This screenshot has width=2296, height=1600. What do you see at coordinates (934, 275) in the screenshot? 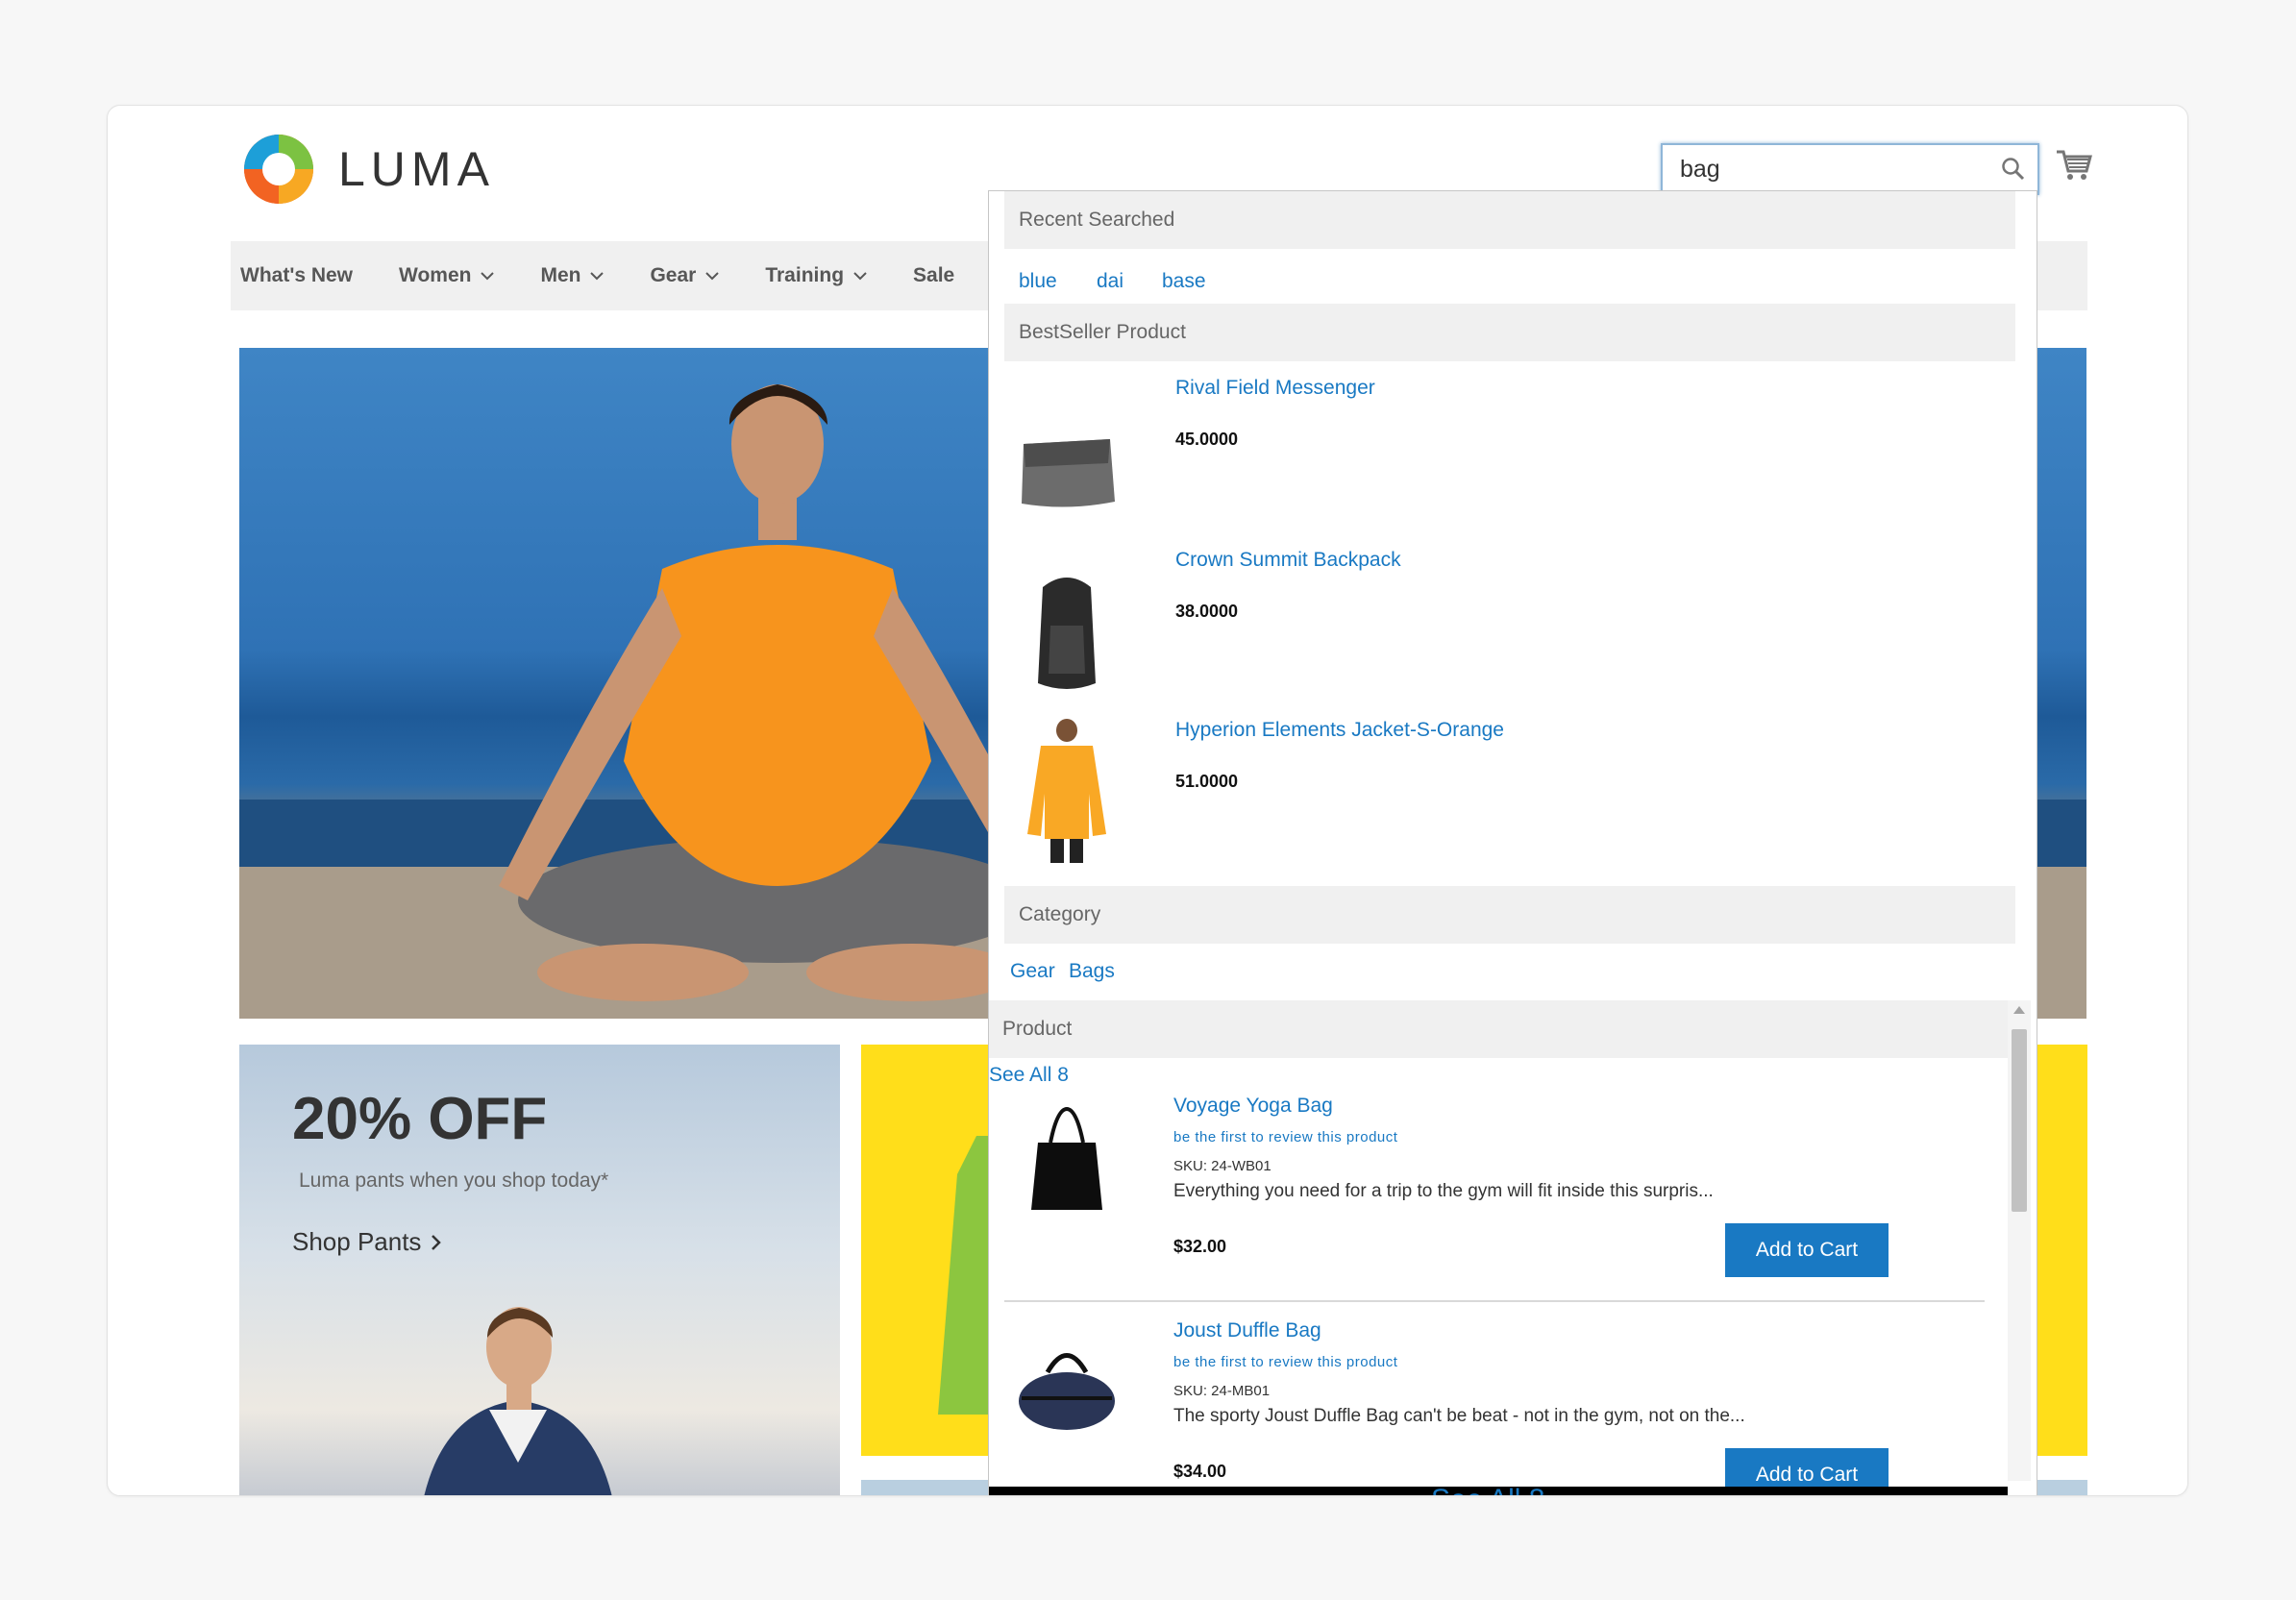
I see `nav-label: Sale` at bounding box center [934, 275].